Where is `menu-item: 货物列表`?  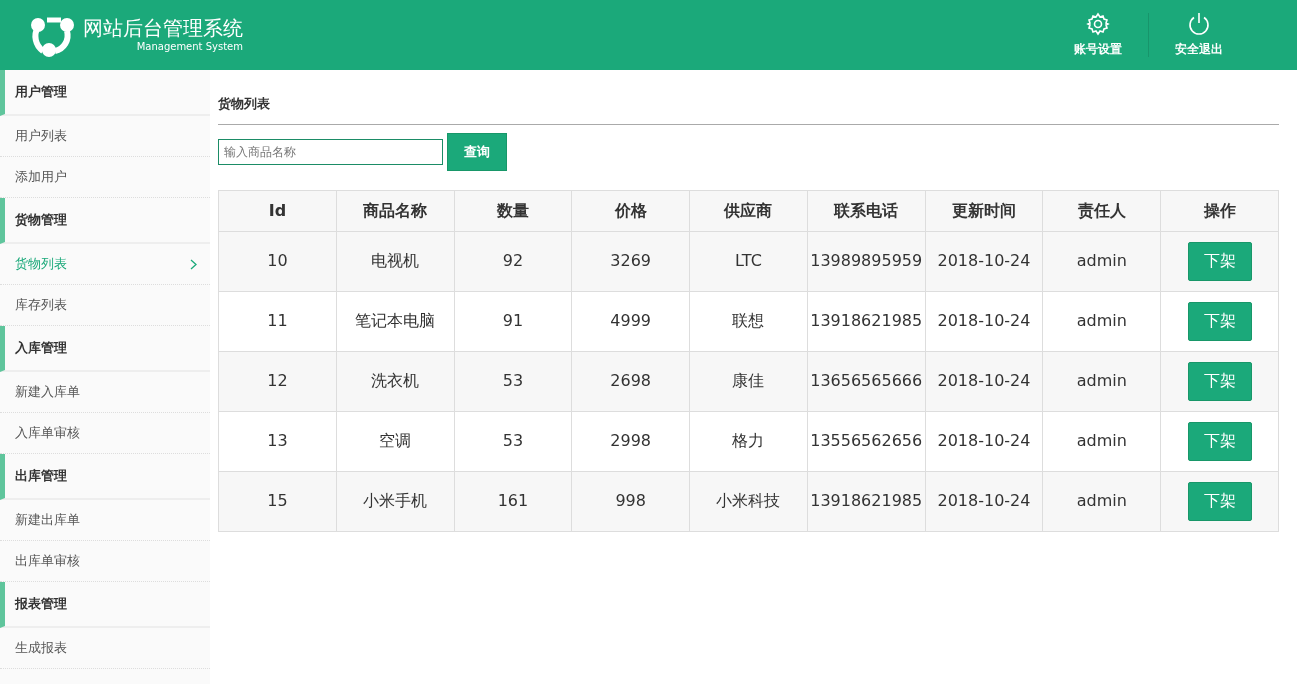
menu-item: 货物列表 is located at coordinates (105, 264).